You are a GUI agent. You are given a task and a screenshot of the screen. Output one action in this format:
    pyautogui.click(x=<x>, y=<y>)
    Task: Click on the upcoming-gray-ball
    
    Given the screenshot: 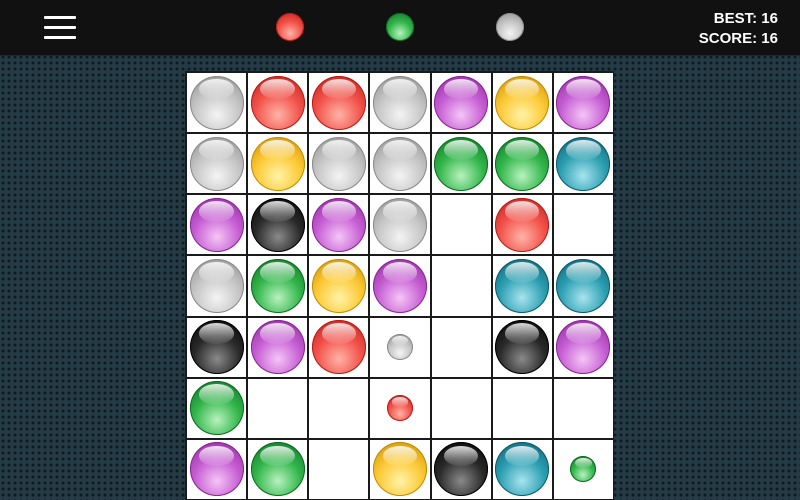 What is the action you would take?
    pyautogui.click(x=399, y=347)
    